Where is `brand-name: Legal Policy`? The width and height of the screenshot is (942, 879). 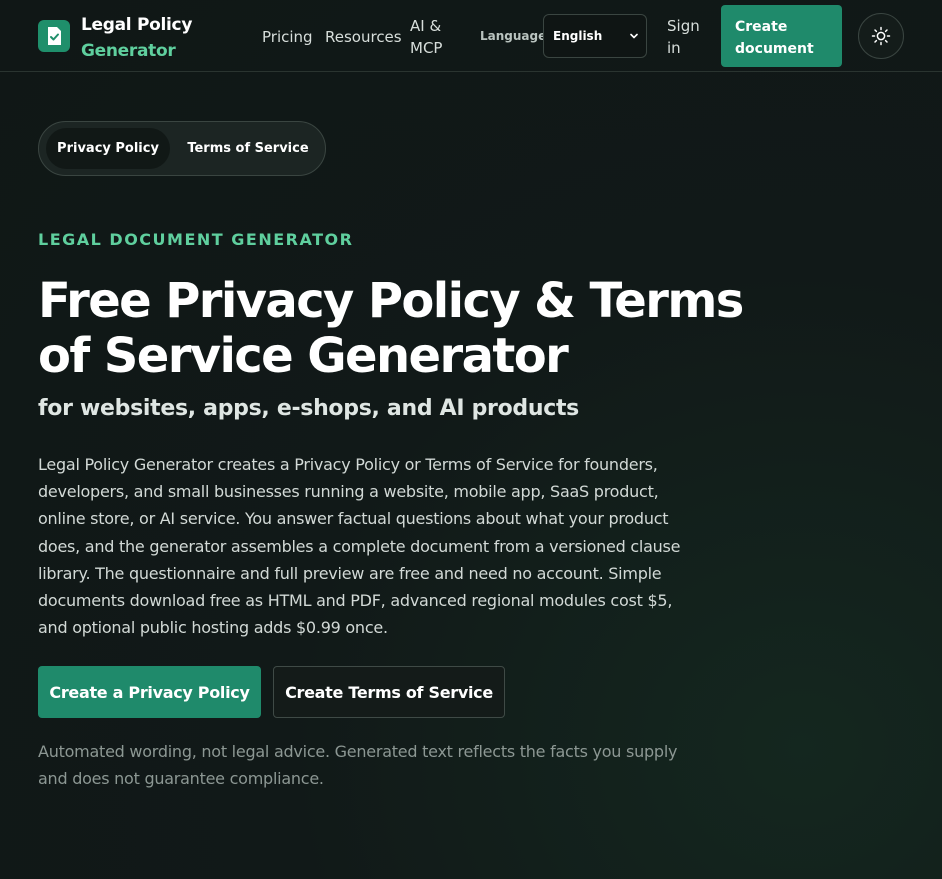
brand-name: Legal Policy is located at coordinates (137, 25).